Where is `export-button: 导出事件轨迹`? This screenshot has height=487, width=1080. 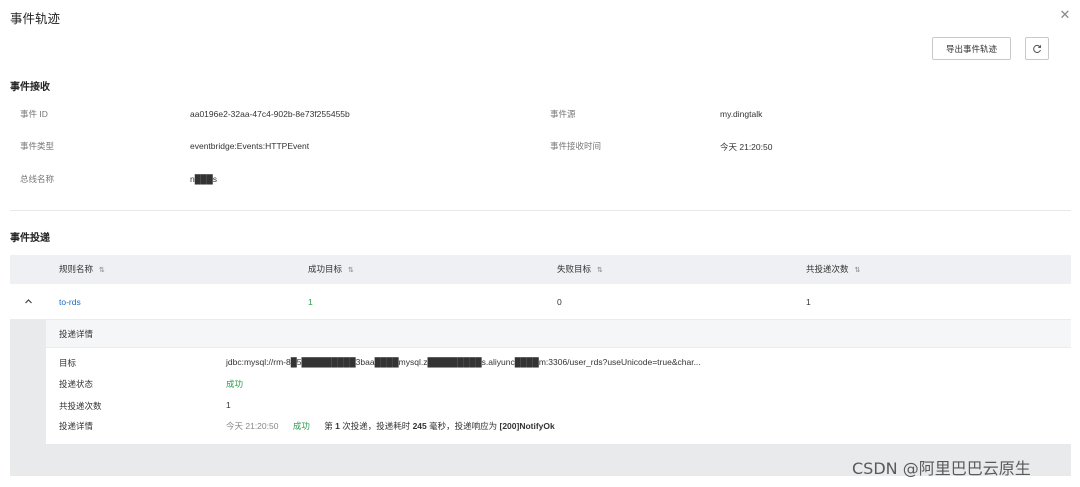 export-button: 导出事件轨迹 is located at coordinates (971, 48).